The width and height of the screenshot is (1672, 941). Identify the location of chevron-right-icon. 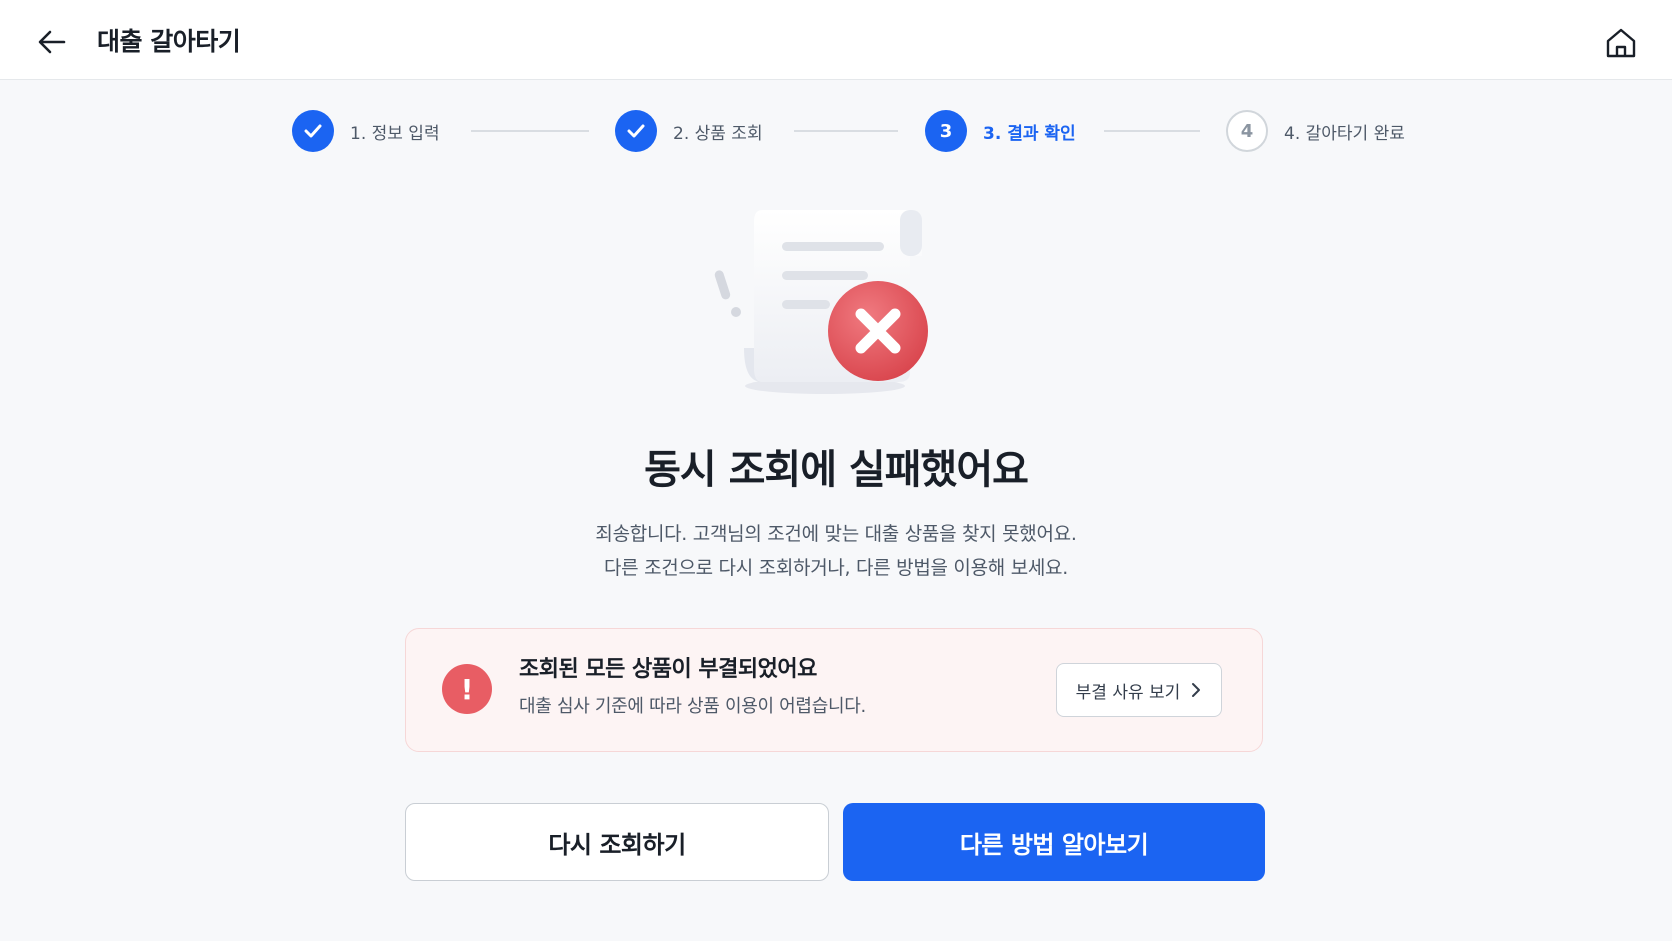
(1196, 690).